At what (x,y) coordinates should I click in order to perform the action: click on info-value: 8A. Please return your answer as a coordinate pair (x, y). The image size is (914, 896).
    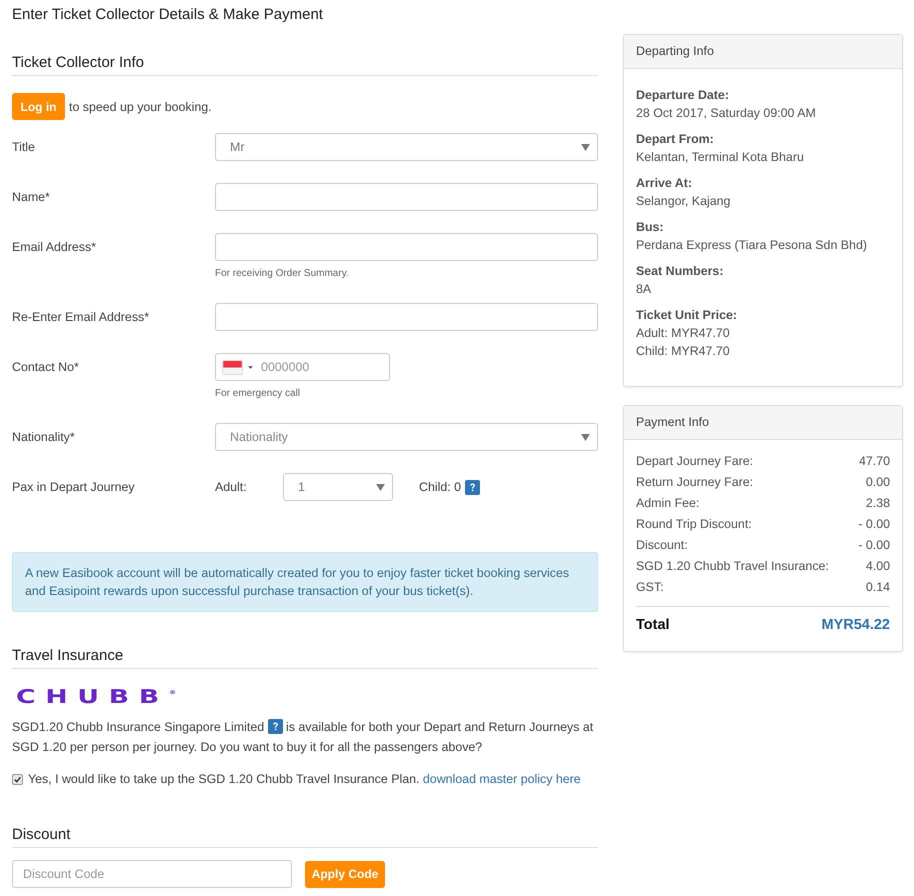
    Looking at the image, I should click on (644, 289).